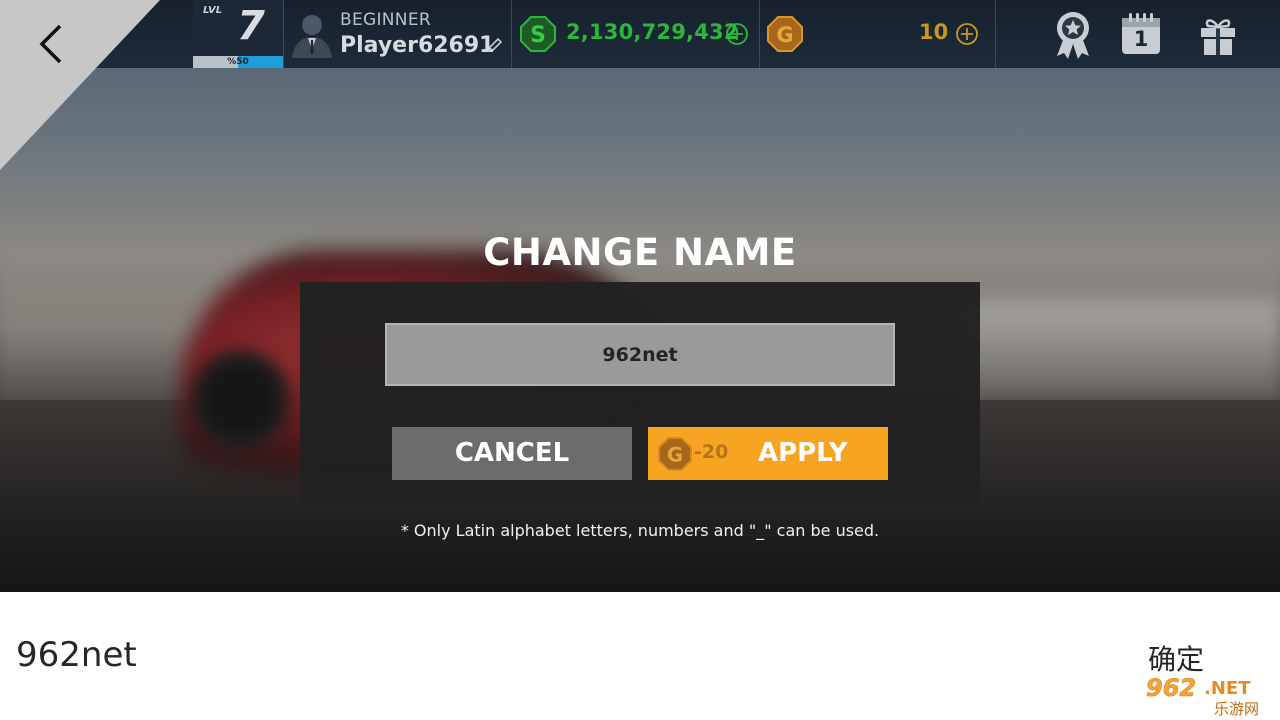 This screenshot has width=1280, height=720. Describe the element at coordinates (967, 34) in the screenshot. I see `add-gold-plus-icon` at that location.